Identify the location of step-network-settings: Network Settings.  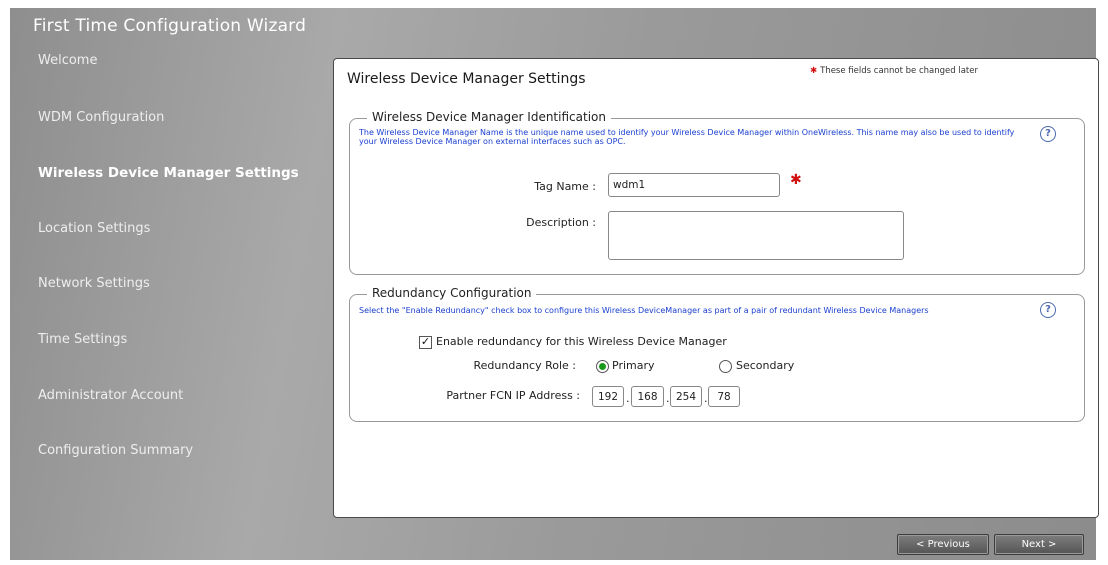
(94, 283).